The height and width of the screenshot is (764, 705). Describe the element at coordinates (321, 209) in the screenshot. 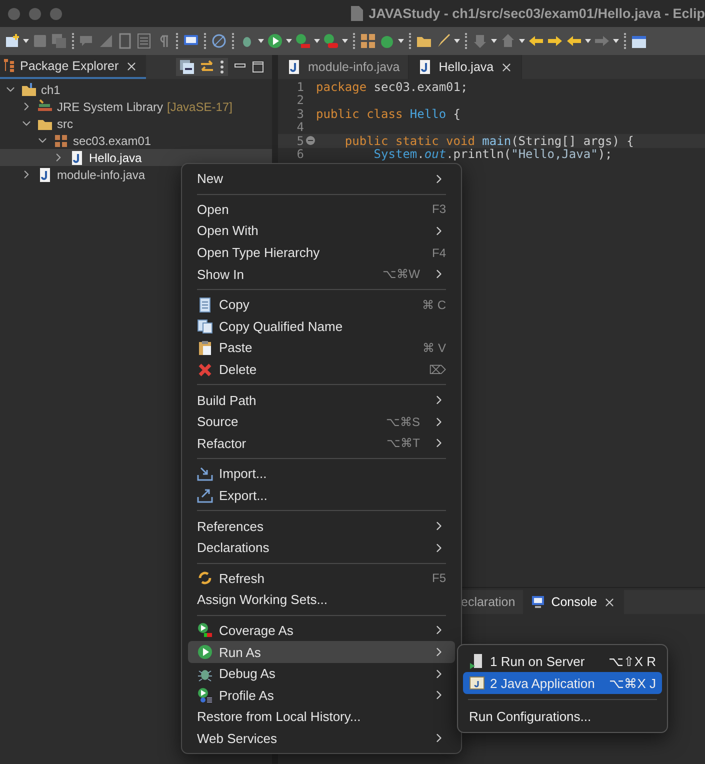

I see `menu-item: Open F3` at that location.